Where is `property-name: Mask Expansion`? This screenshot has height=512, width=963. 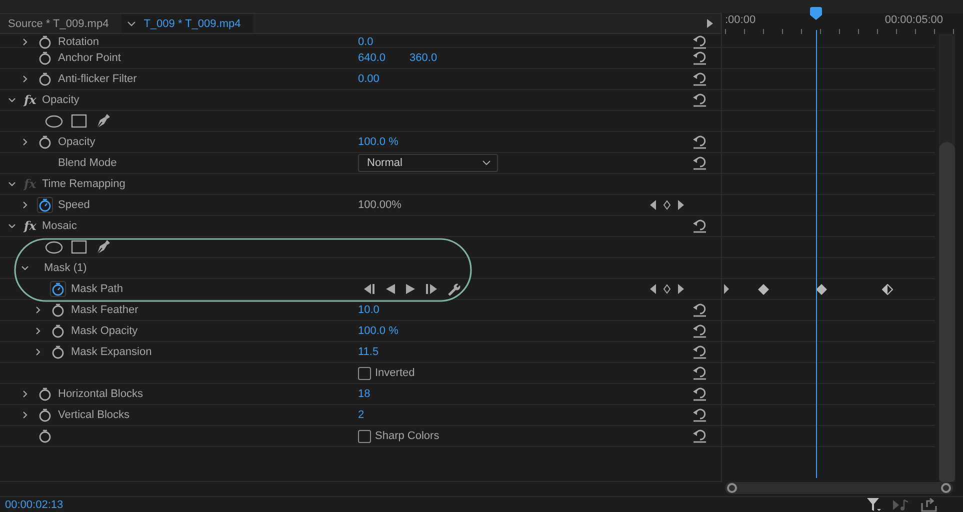 property-name: Mask Expansion is located at coordinates (111, 352).